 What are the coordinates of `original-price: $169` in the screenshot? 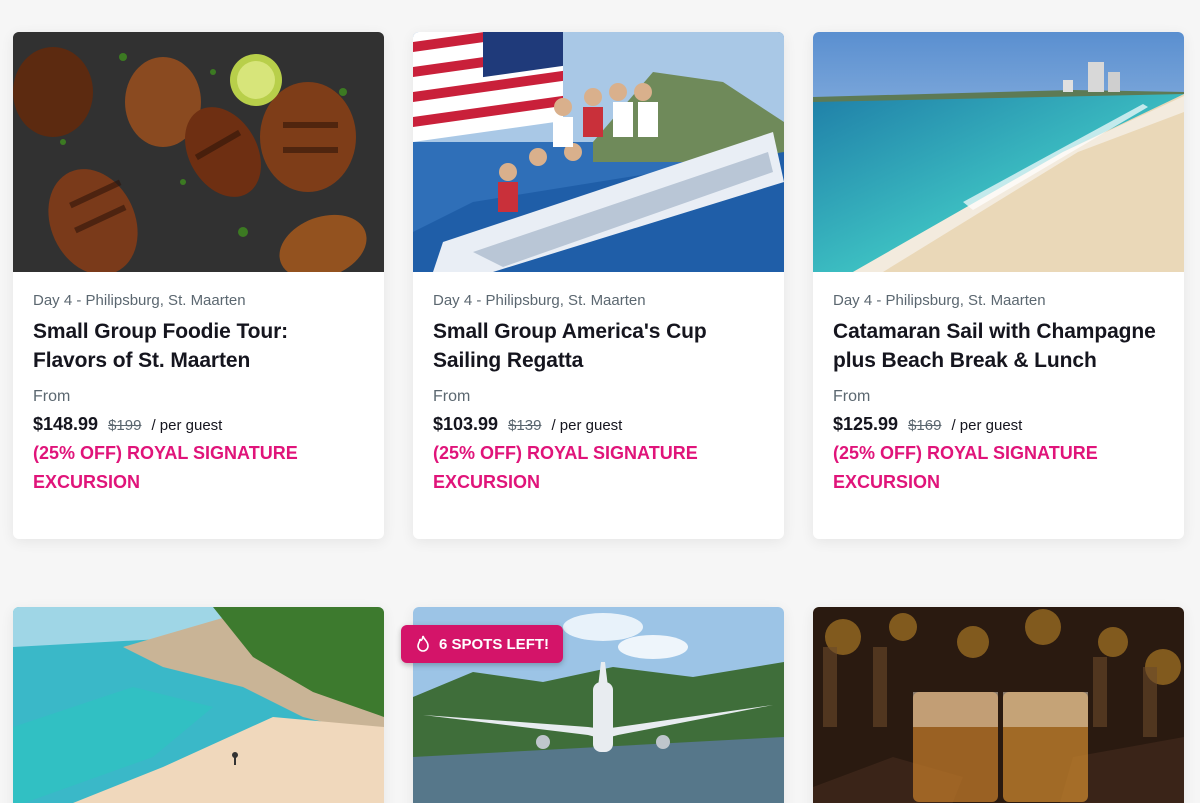 It's located at (925, 425).